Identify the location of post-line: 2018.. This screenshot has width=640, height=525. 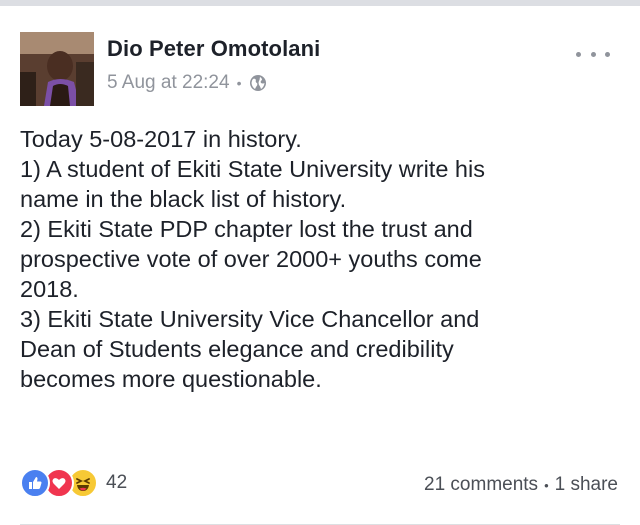
(49, 289).